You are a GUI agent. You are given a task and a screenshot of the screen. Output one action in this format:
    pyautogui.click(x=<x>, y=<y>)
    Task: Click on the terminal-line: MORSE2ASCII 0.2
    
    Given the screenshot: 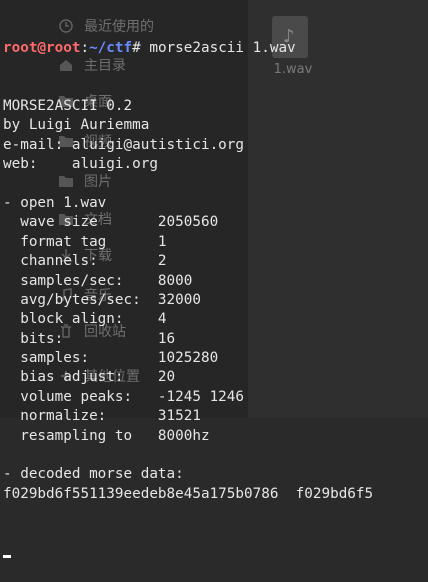 What is the action you would take?
    pyautogui.click(x=68, y=106)
    